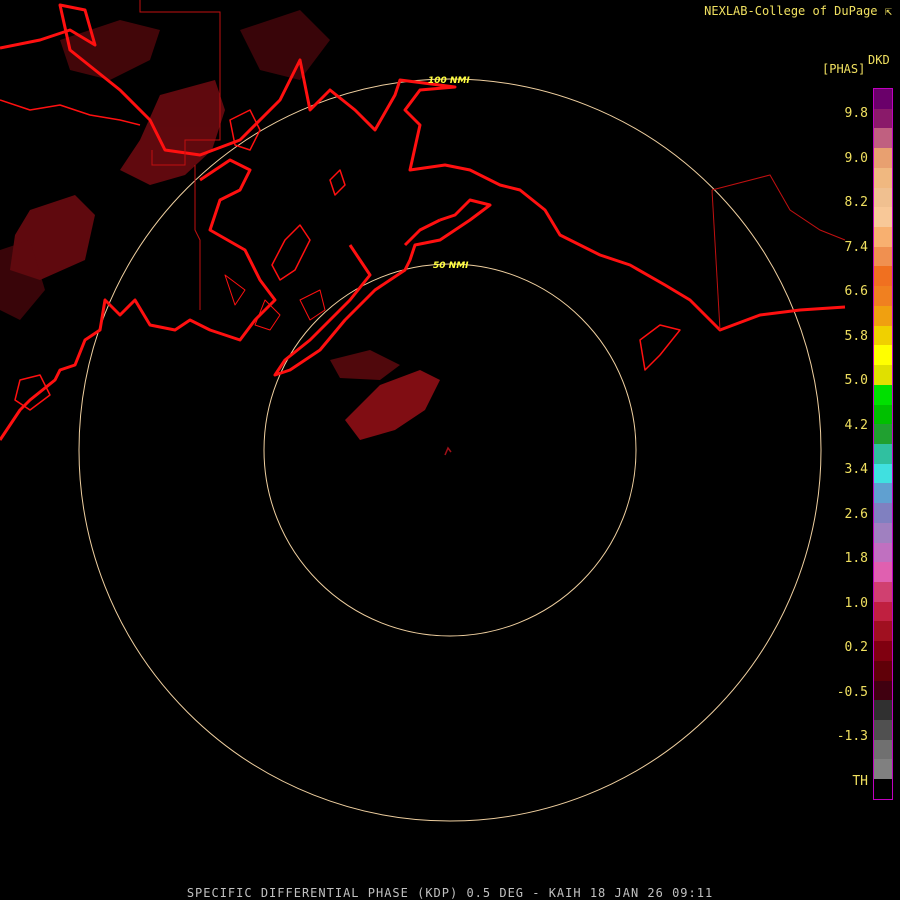 The width and height of the screenshot is (900, 900). Describe the element at coordinates (856, 514) in the screenshot. I see `legend-tick-label: 2.6` at that location.